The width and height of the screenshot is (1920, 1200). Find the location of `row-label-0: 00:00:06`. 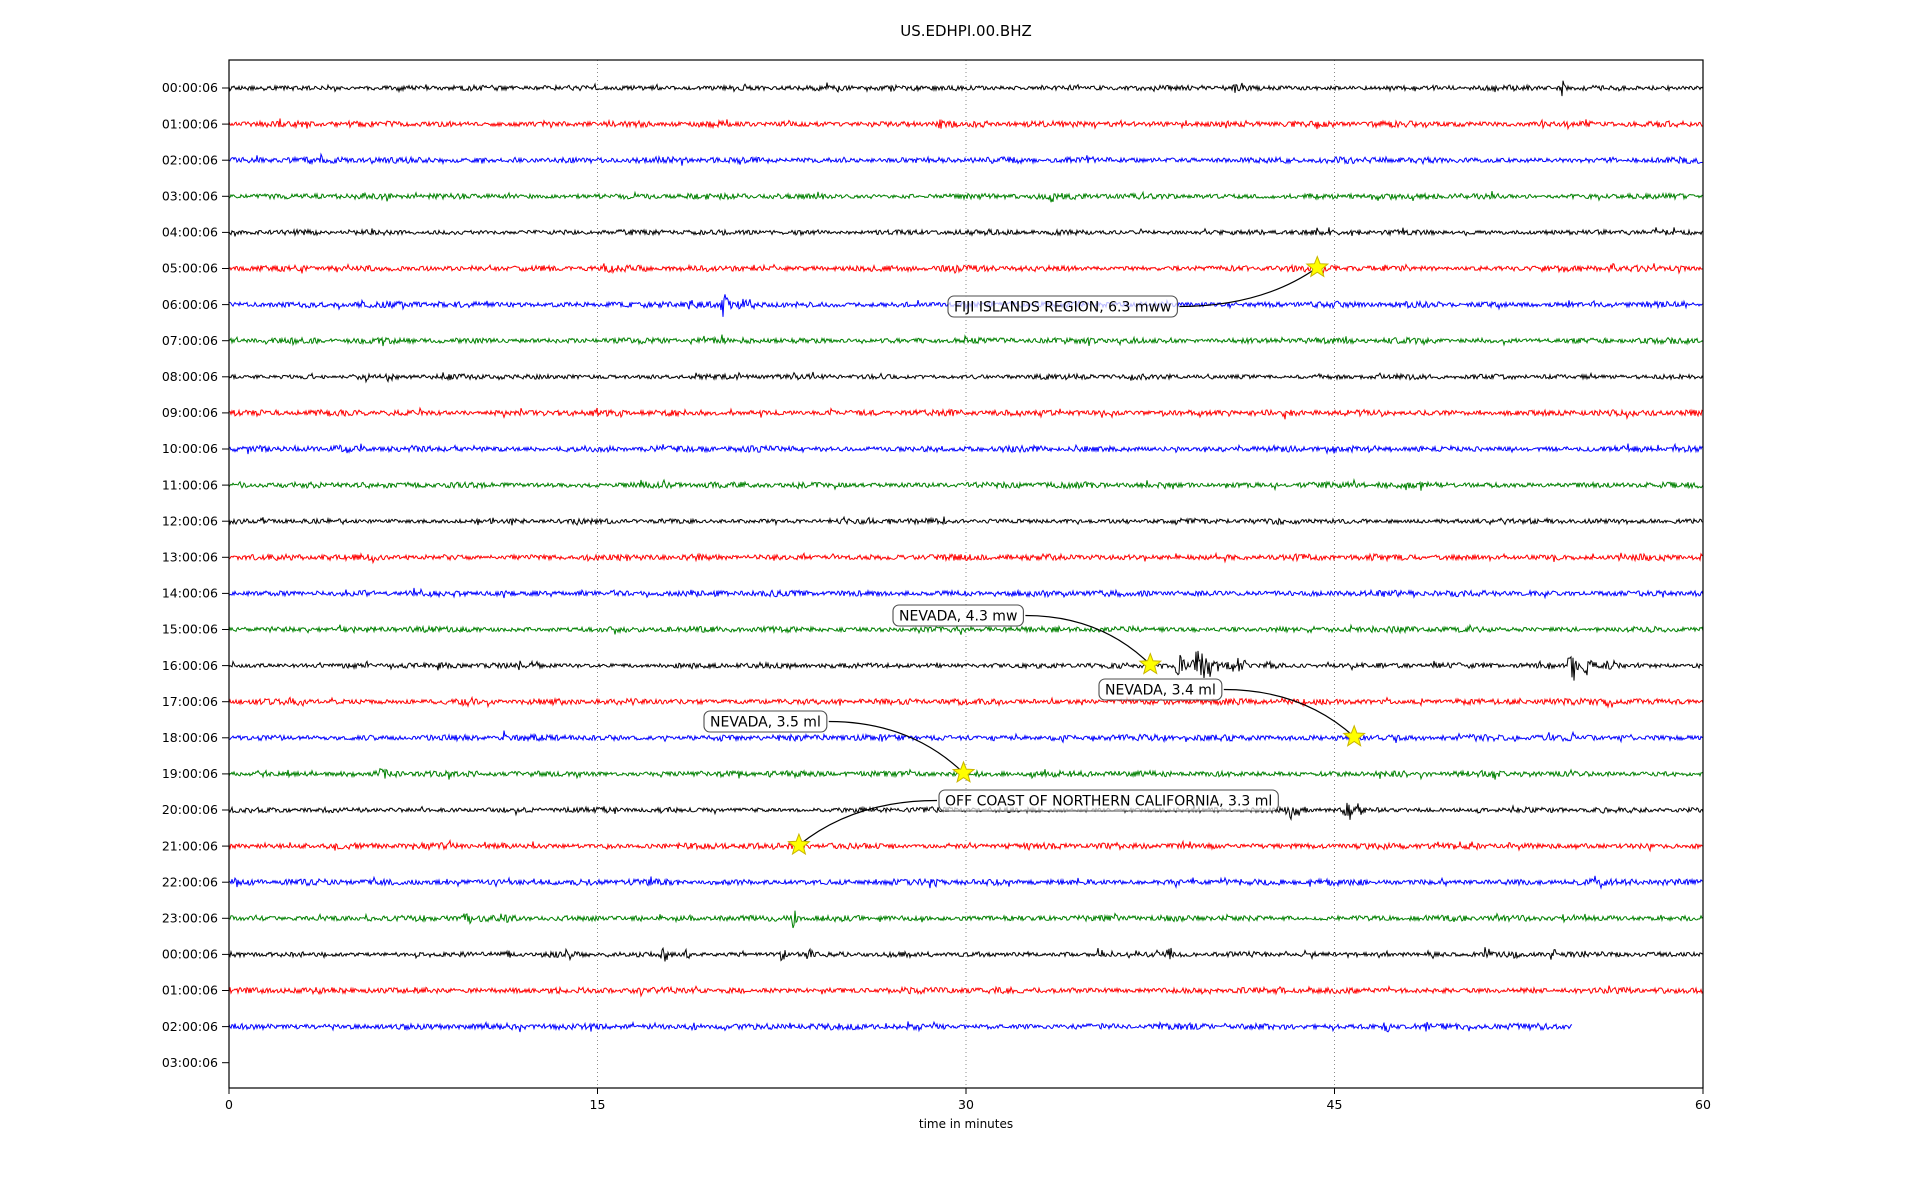

row-label-0: 00:00:06 is located at coordinates (190, 87).